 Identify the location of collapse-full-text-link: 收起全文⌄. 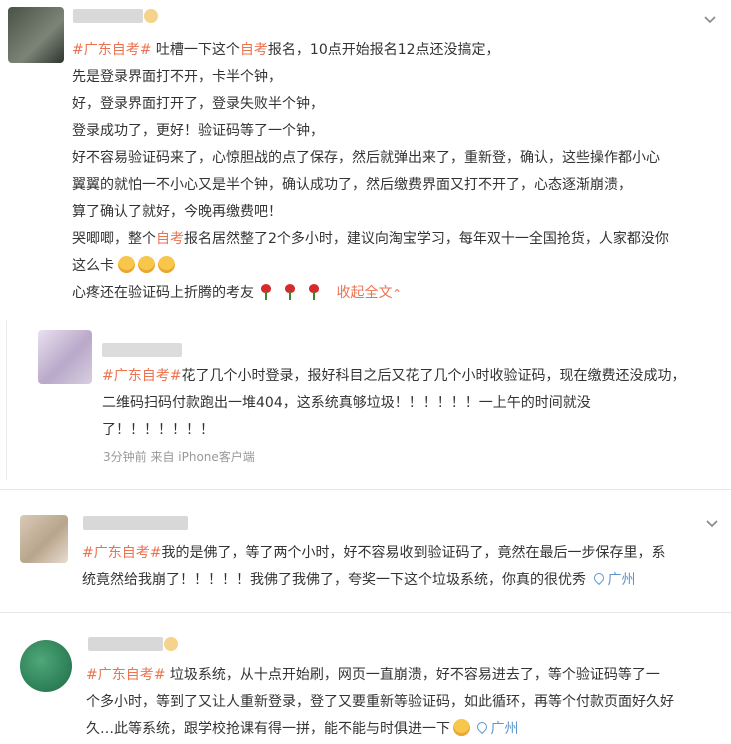
(369, 293).